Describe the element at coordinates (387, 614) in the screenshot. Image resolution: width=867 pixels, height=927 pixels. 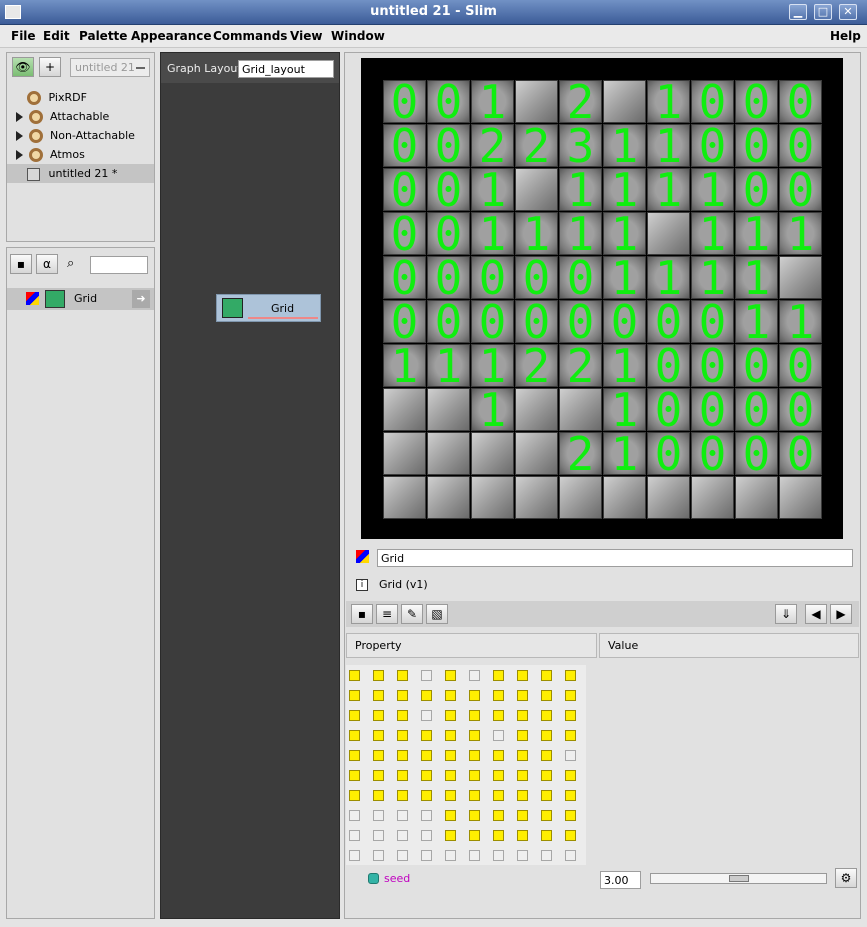
I see `list-icon-button: ≡` at that location.